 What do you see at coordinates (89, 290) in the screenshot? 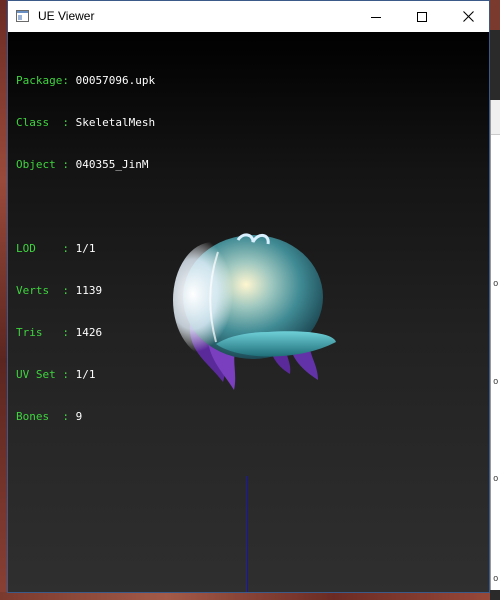
I see `info-value: 1139` at bounding box center [89, 290].